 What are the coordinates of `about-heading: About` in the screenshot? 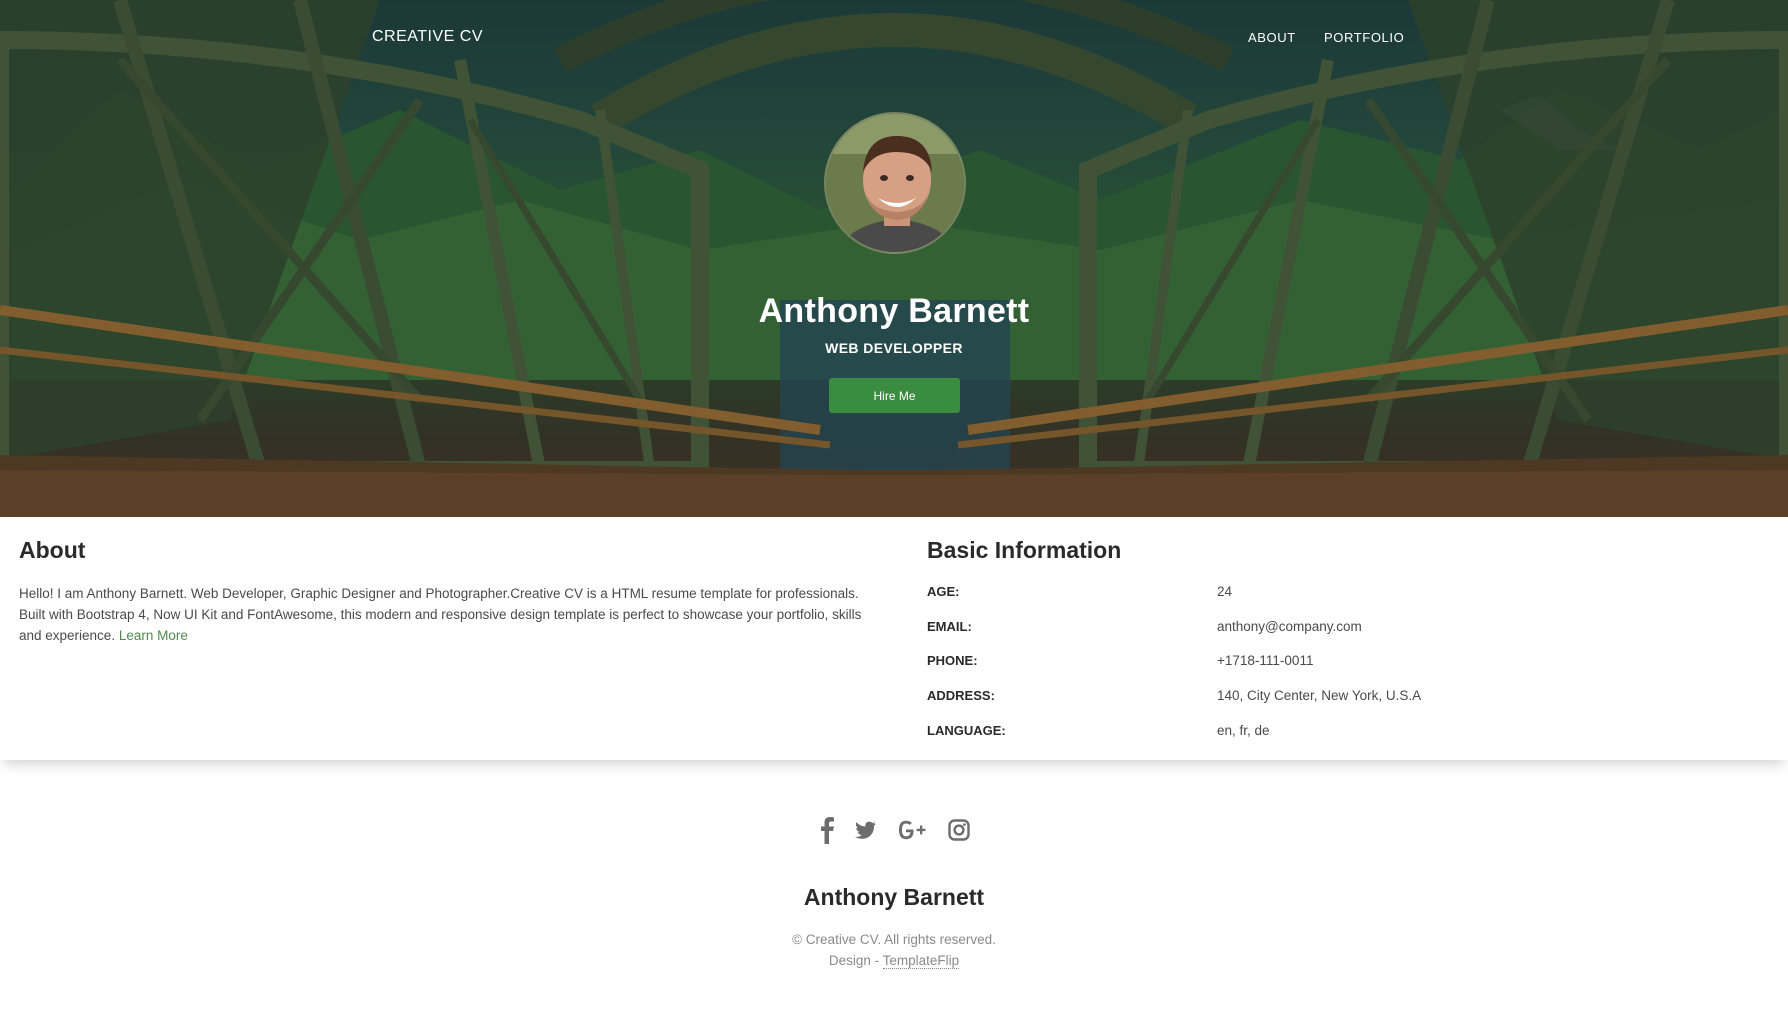 It's located at (52, 550).